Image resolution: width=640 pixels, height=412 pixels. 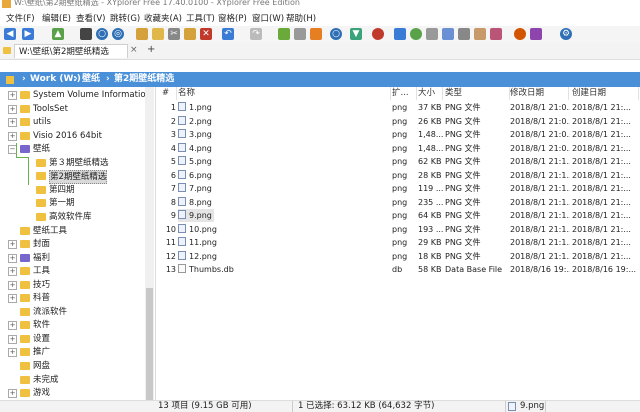 I want to click on breadcrumb-folder: 壁纸, so click(x=91, y=79).